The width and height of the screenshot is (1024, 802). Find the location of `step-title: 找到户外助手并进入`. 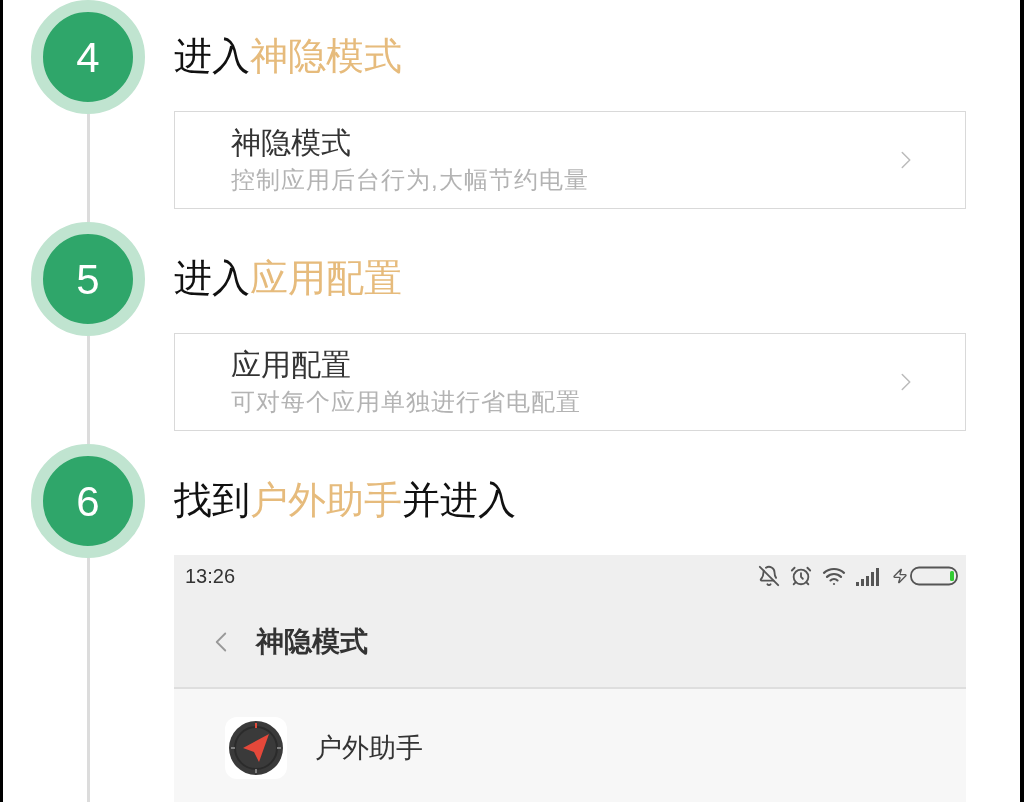

step-title: 找到户外助手并进入 is located at coordinates (345, 500).